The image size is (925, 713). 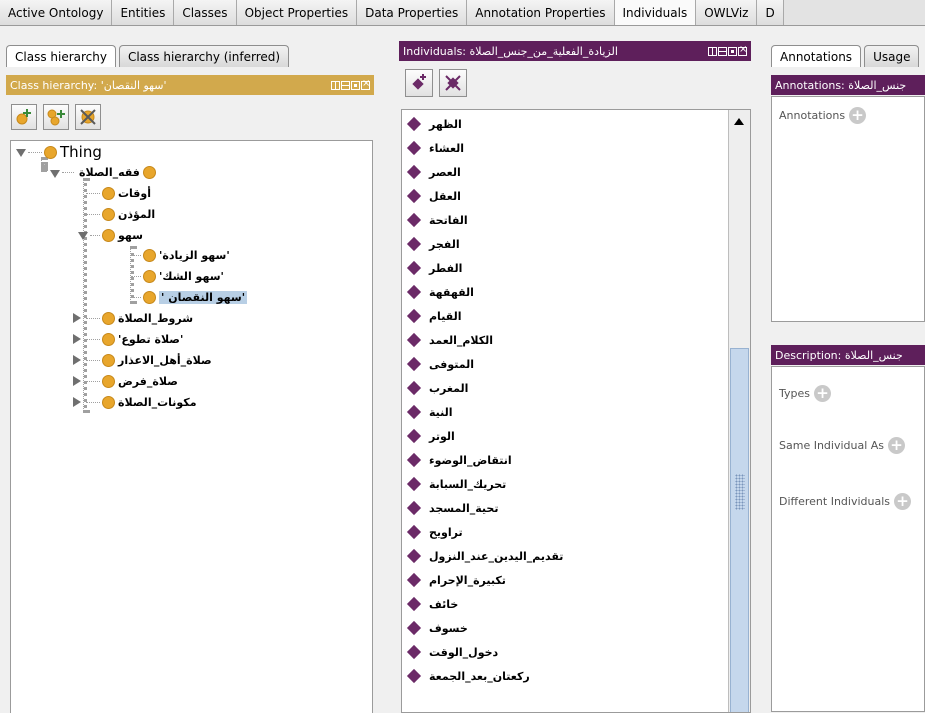 What do you see at coordinates (118, 193) in the screenshot?
I see `class-node-awqat: أوقات` at bounding box center [118, 193].